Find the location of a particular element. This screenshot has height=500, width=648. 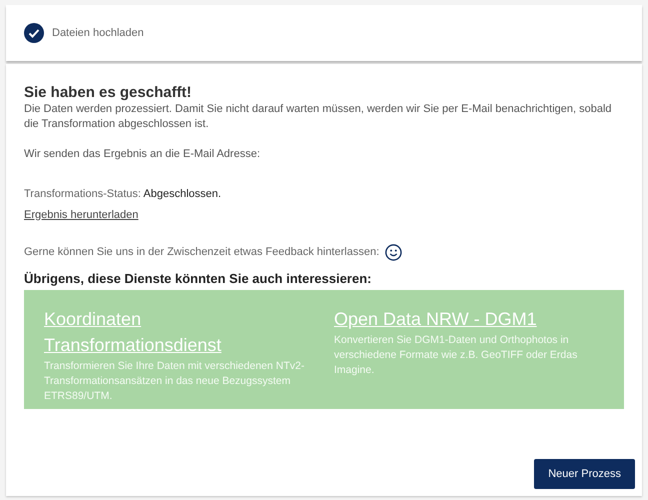

new-process-button: Neuer Prozess is located at coordinates (584, 474).